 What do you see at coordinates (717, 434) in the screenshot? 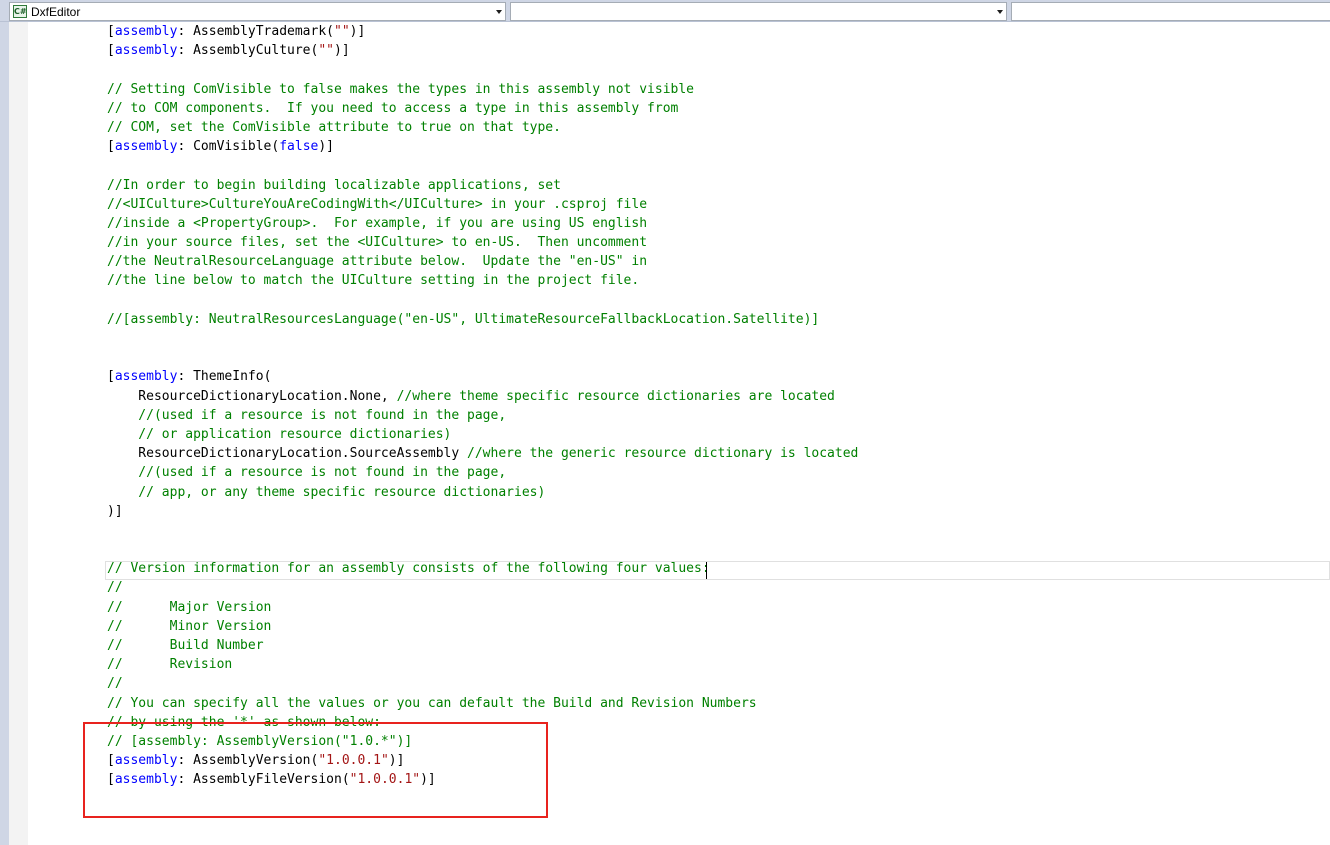
I see `code-line: // or application resource dictionaries)` at bounding box center [717, 434].